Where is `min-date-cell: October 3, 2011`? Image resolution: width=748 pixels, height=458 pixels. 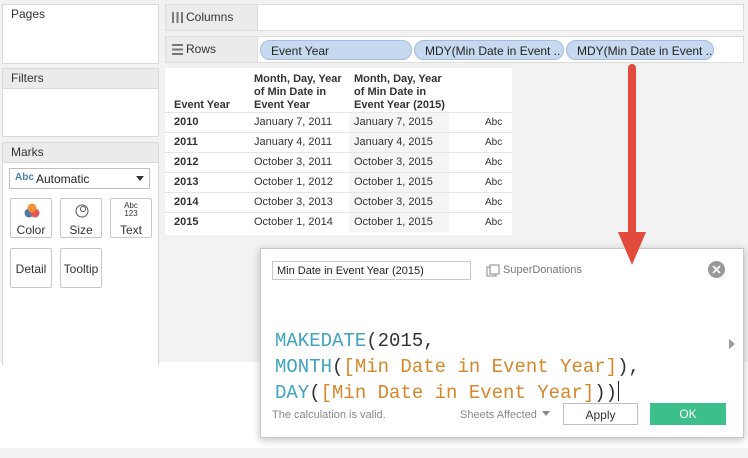 min-date-cell: October 3, 2011 is located at coordinates (293, 162).